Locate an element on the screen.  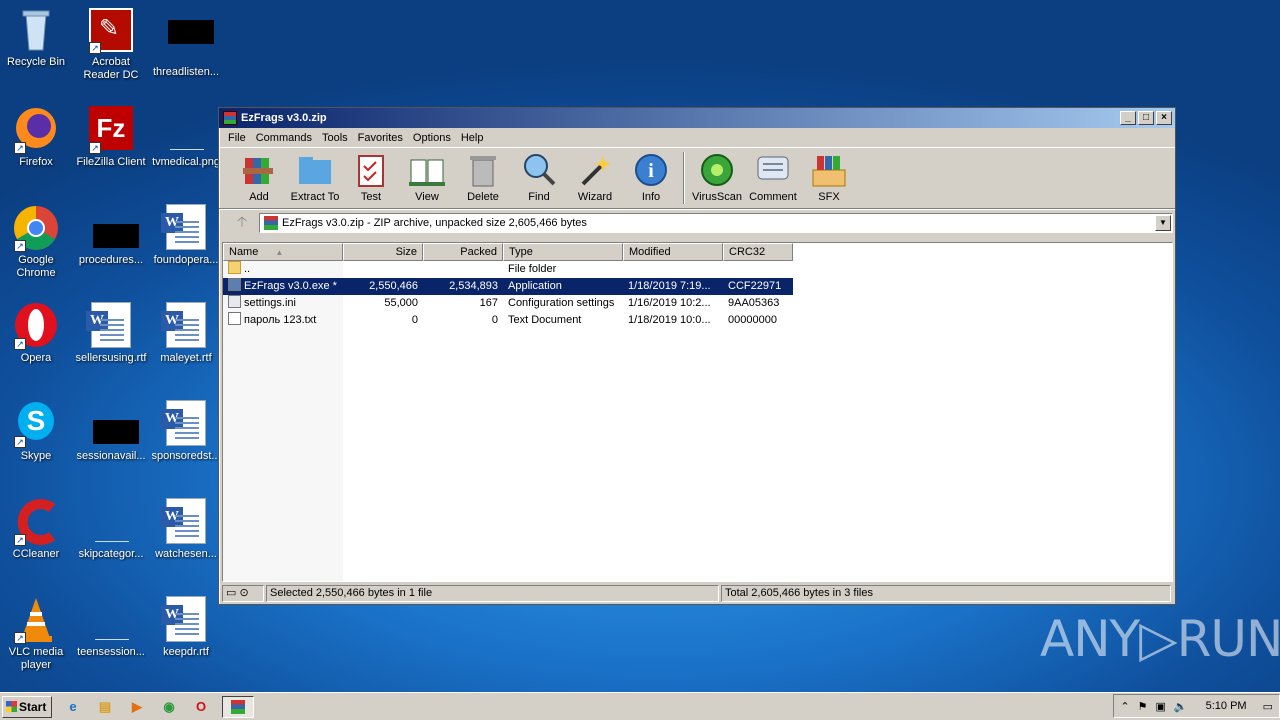
table-row: .. File folder is located at coordinates (697, 269).